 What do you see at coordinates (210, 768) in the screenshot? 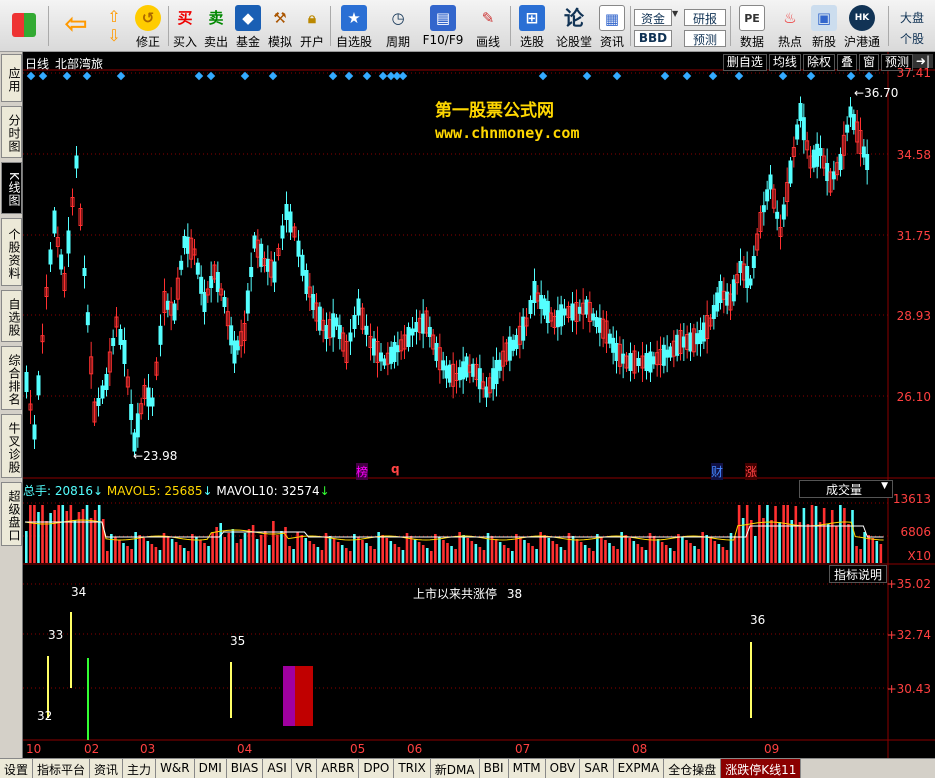
I see `tab-dmi: DMI` at bounding box center [210, 768].